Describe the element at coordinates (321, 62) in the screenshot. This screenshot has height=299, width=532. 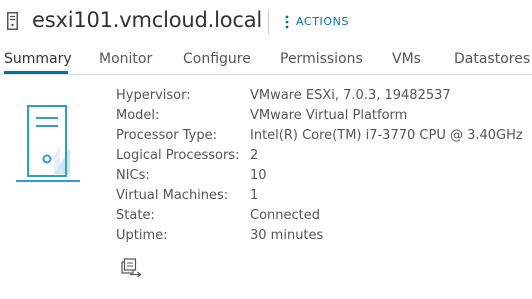
I see `tab-permissions: Permissions` at that location.